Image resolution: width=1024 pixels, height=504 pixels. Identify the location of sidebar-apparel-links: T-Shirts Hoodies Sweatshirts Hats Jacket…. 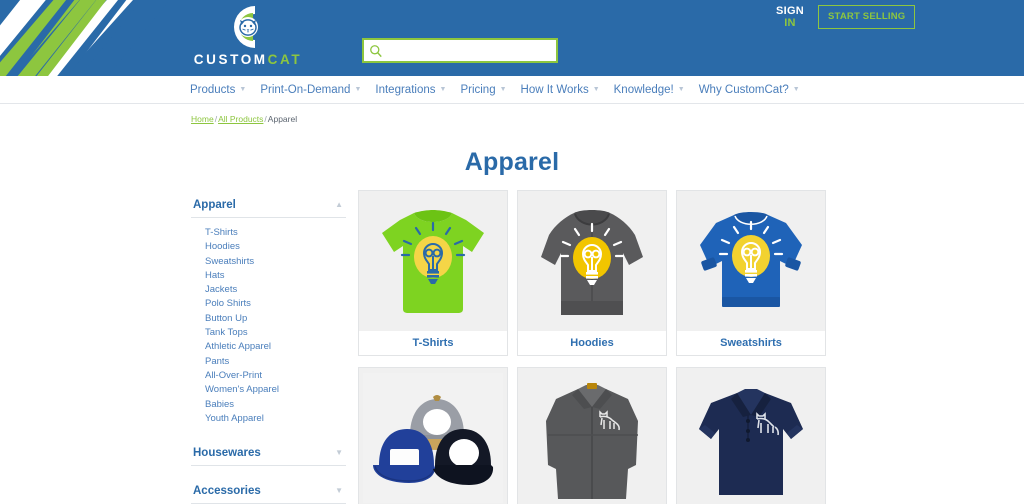
(268, 323).